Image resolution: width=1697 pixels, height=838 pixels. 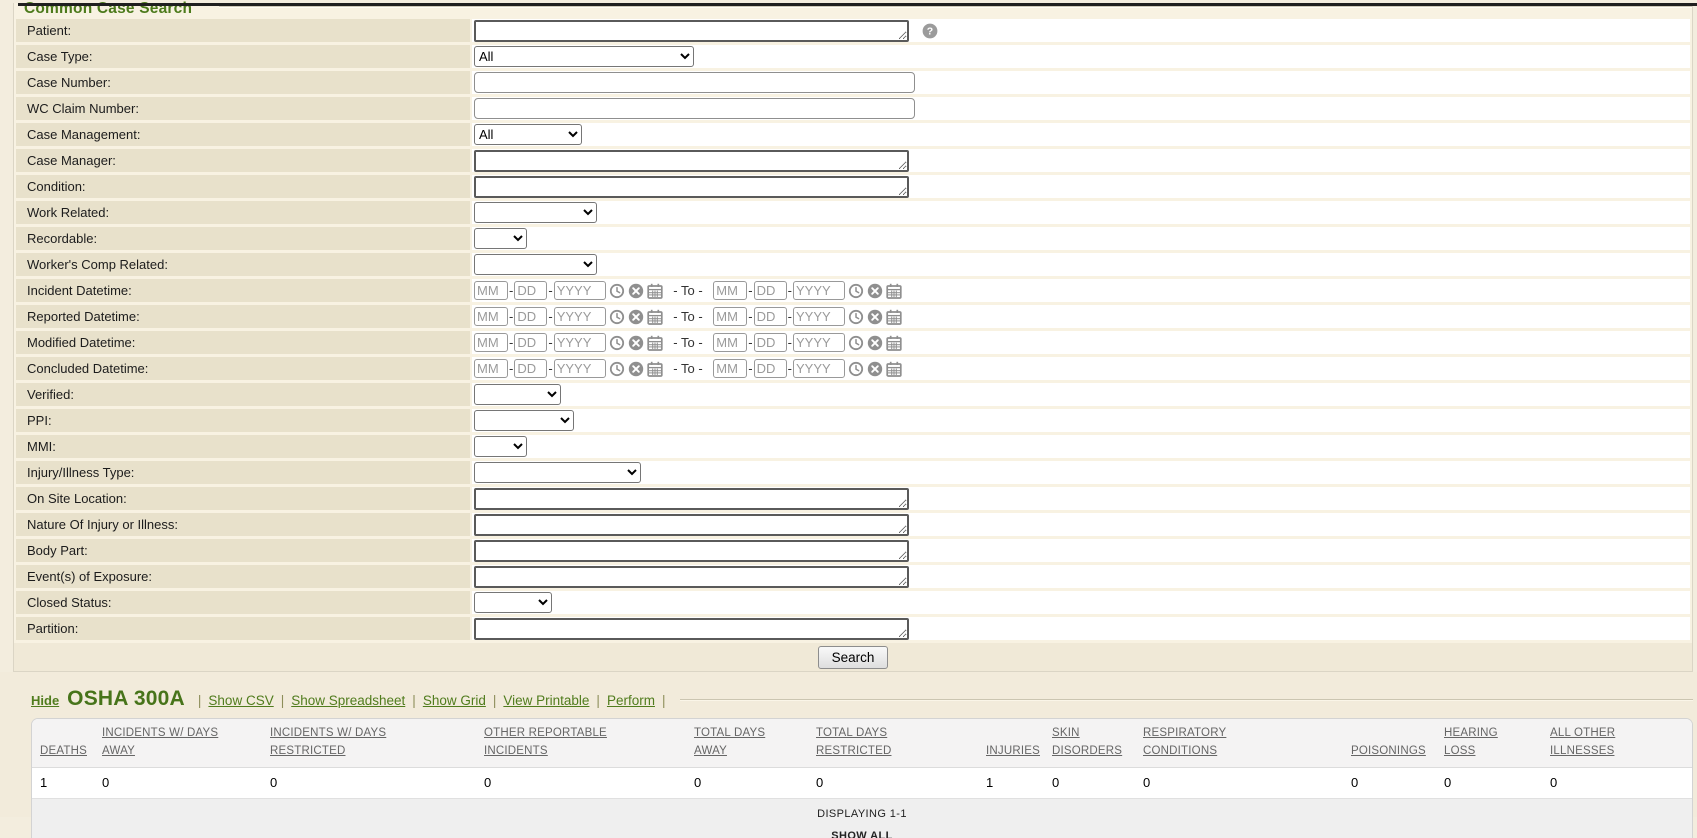 What do you see at coordinates (243, 290) in the screenshot?
I see `field-label: Incident Datetime:` at bounding box center [243, 290].